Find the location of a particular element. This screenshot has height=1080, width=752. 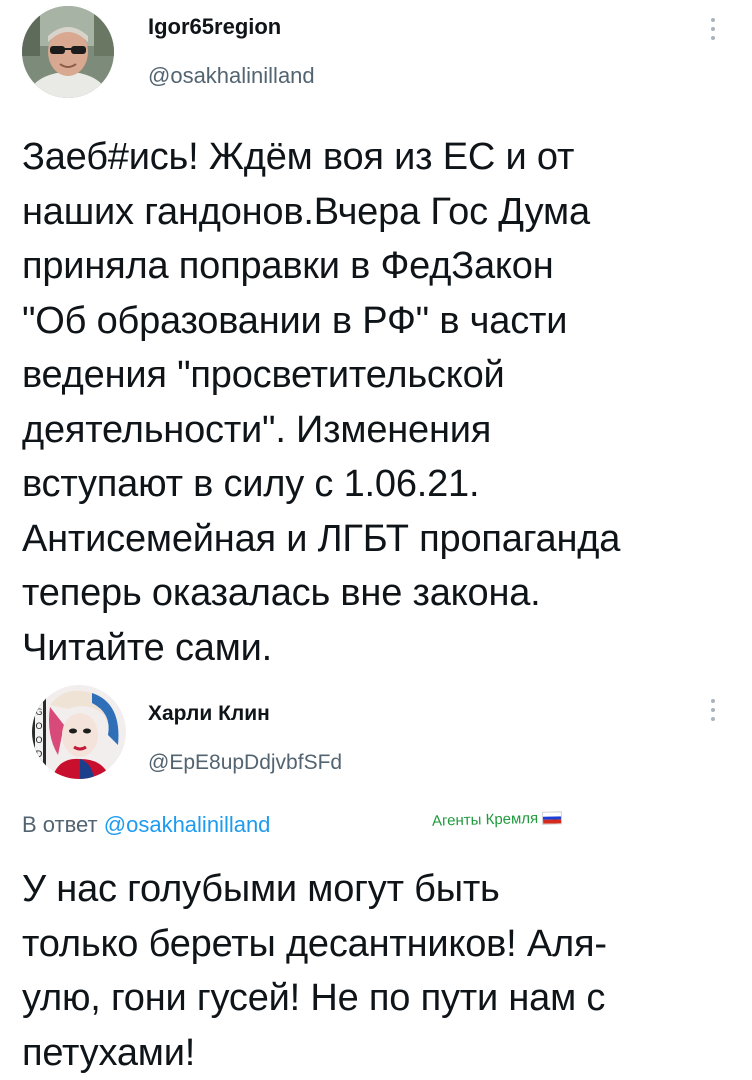

avatar: G O O D is located at coordinates (79, 732).